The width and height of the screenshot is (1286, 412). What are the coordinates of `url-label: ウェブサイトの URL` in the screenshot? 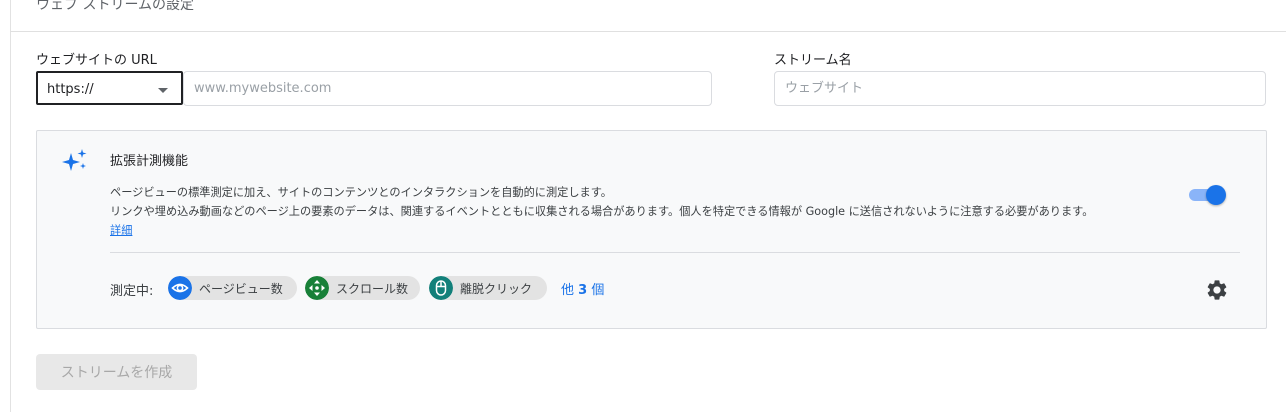 It's located at (96, 60).